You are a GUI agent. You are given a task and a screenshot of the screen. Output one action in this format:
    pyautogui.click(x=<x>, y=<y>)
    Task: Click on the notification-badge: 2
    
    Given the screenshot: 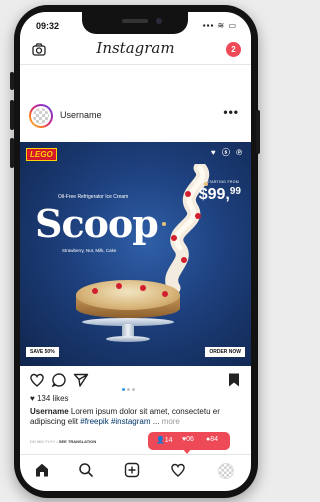 What is the action you would take?
    pyautogui.click(x=233, y=49)
    